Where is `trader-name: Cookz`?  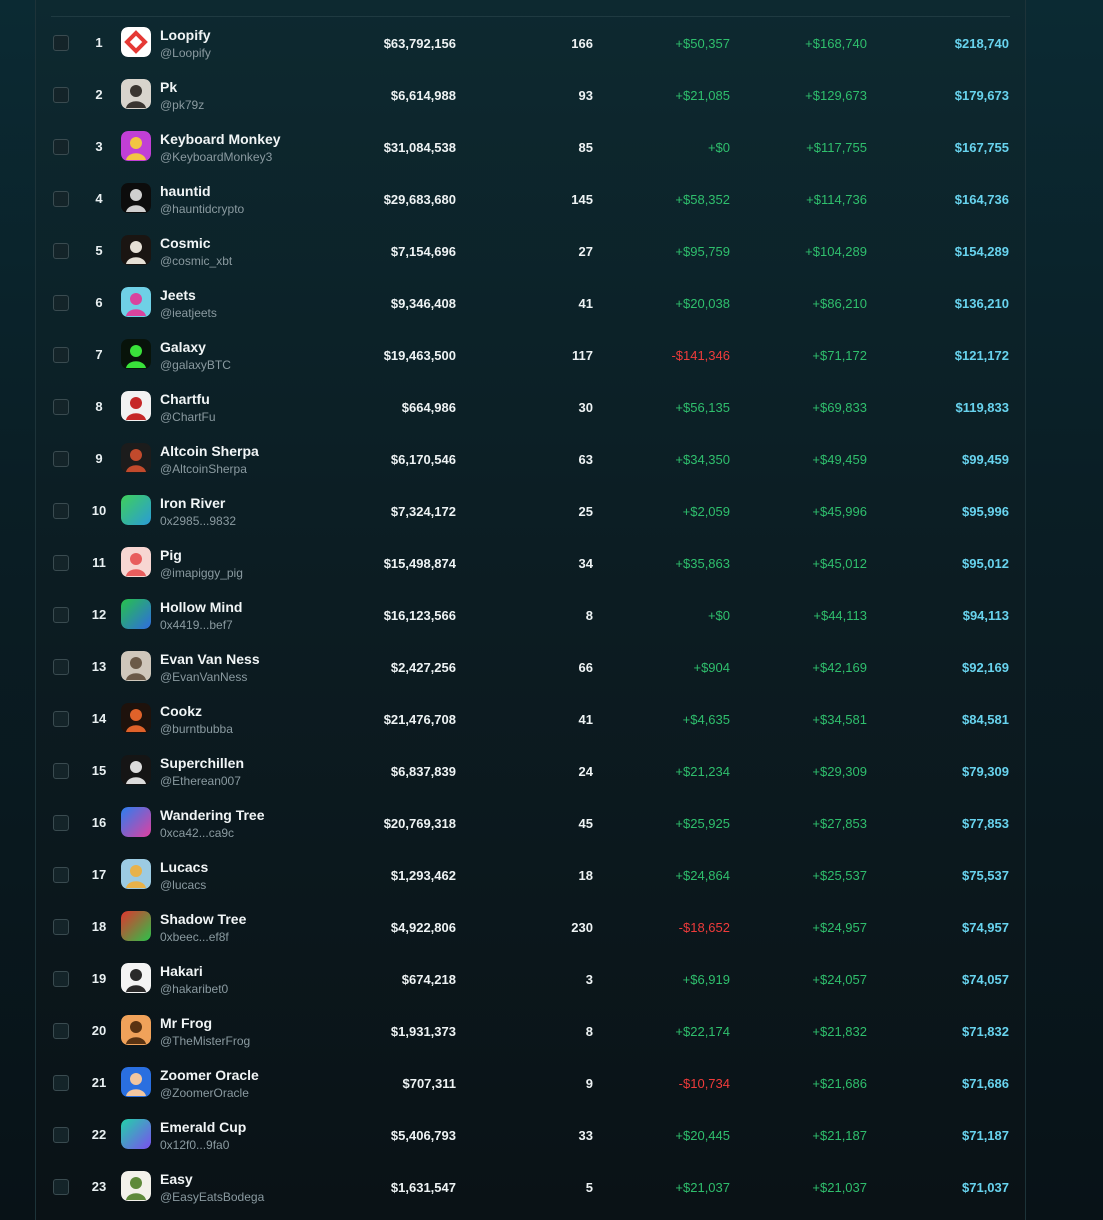 trader-name: Cookz is located at coordinates (181, 711).